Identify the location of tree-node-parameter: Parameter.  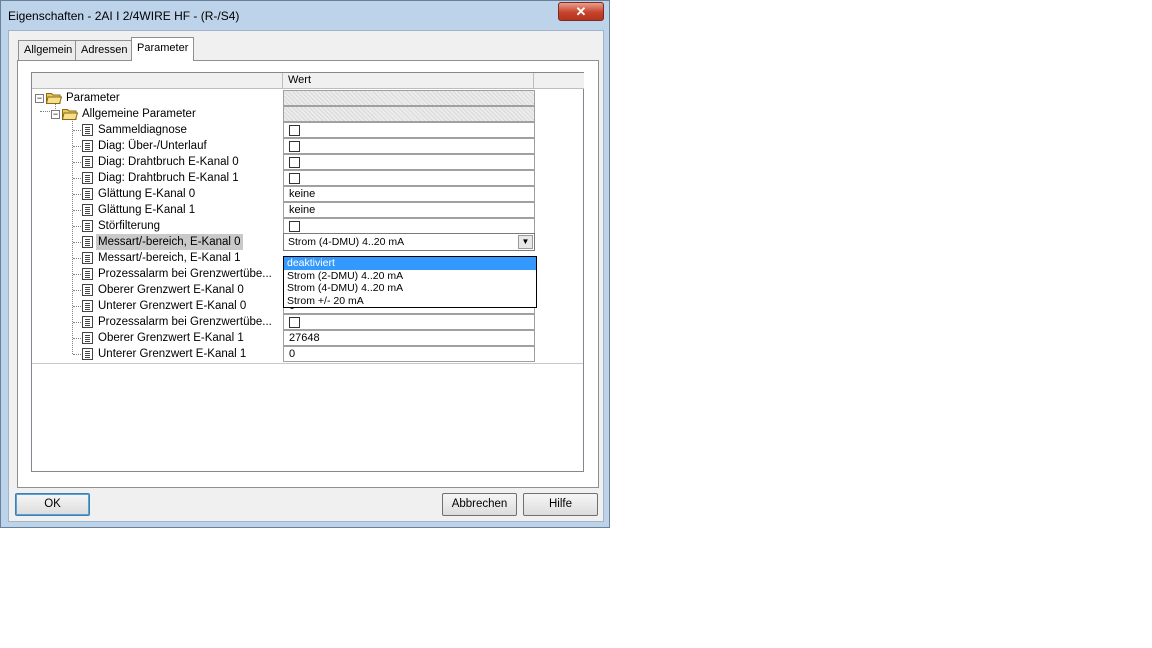
(93, 98).